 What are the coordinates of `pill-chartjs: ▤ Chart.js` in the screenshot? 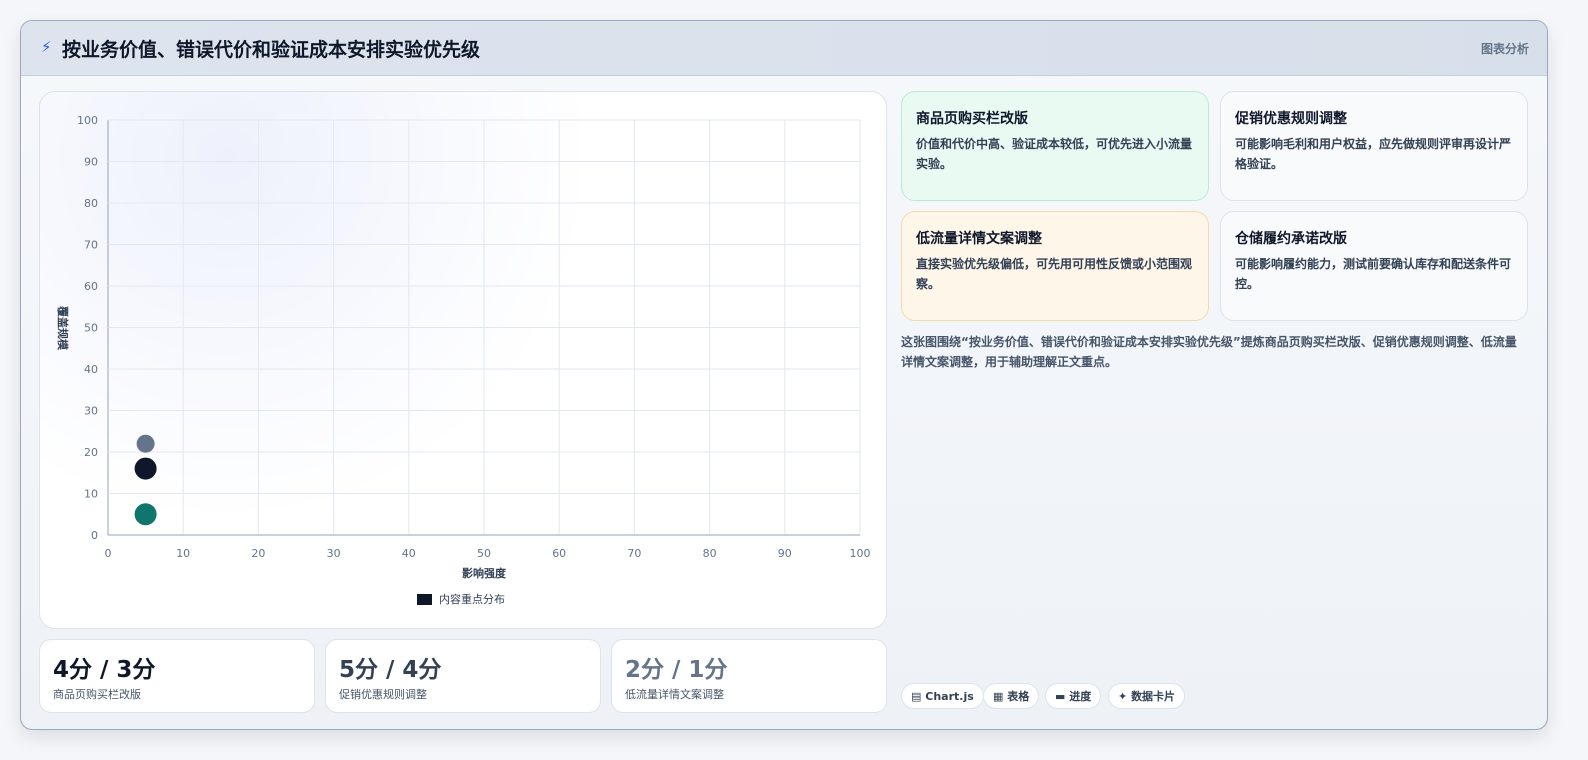 It's located at (942, 696).